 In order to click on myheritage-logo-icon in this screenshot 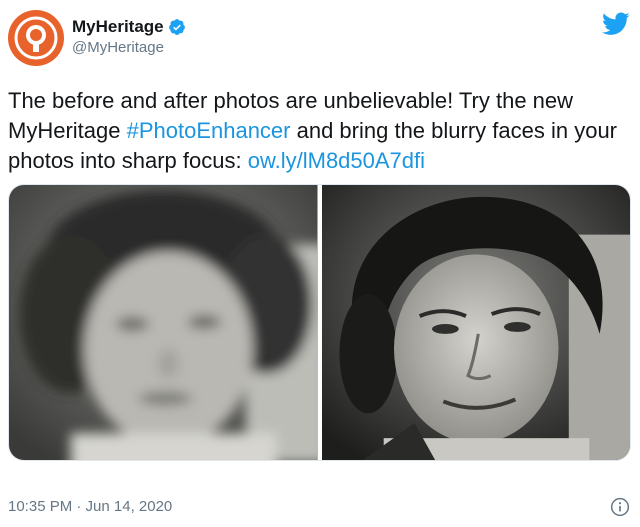, I will do `click(36, 38)`.